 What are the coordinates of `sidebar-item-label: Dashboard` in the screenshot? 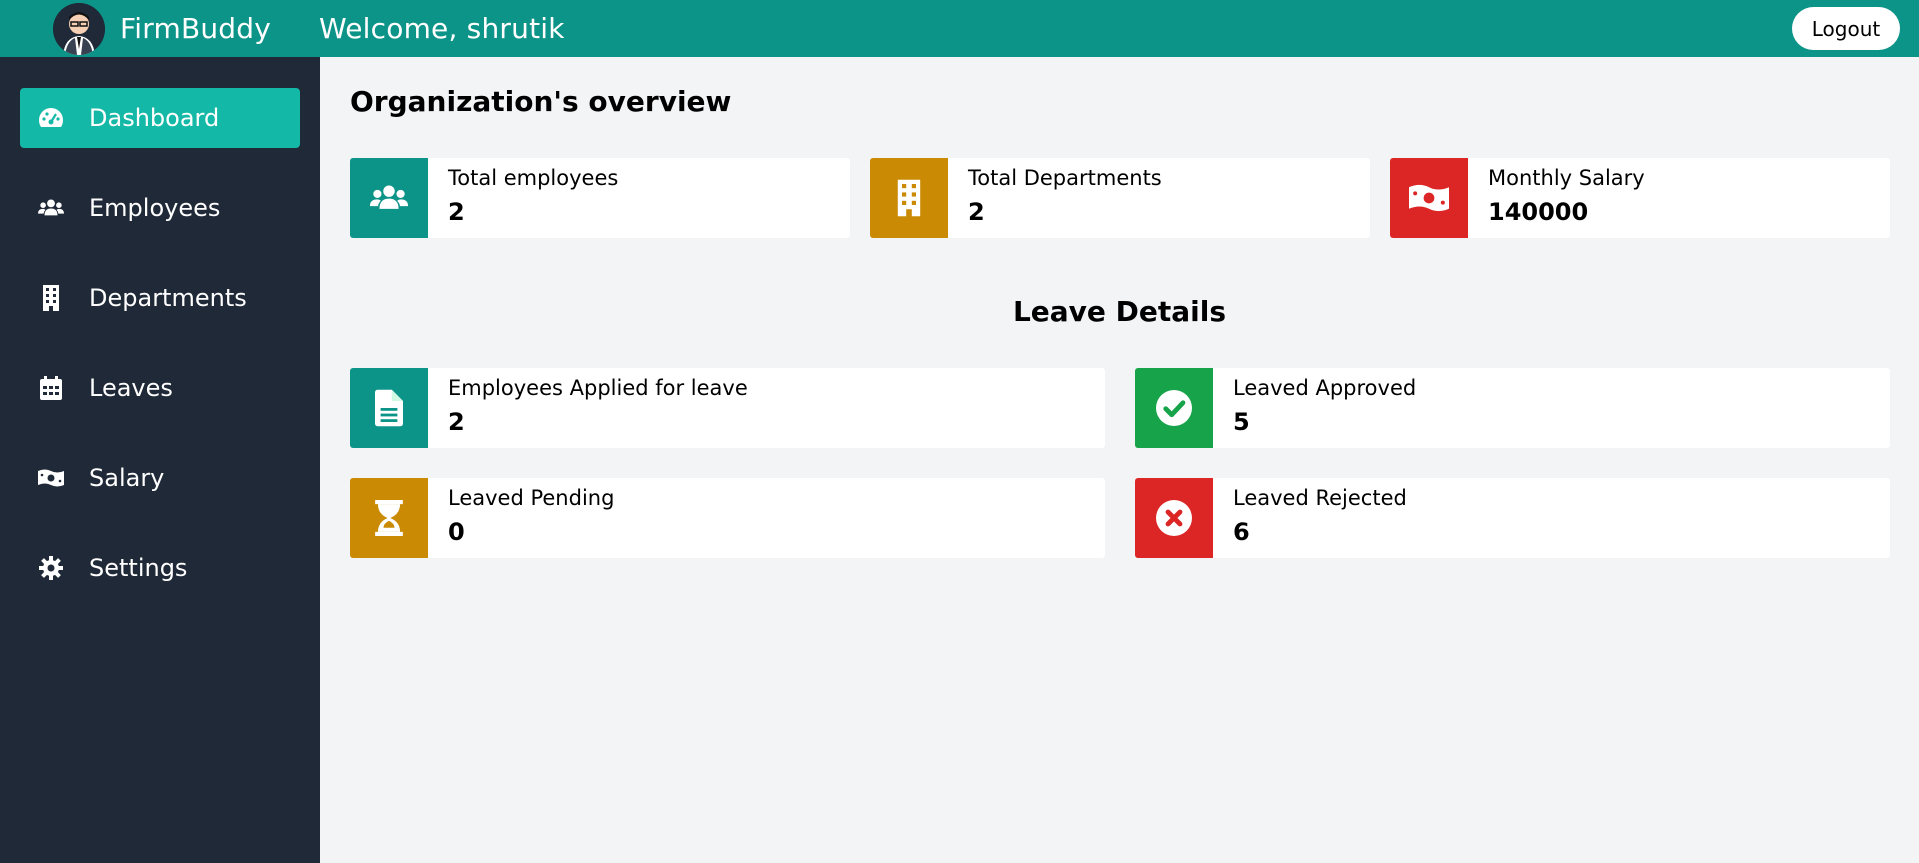 It's located at (154, 118).